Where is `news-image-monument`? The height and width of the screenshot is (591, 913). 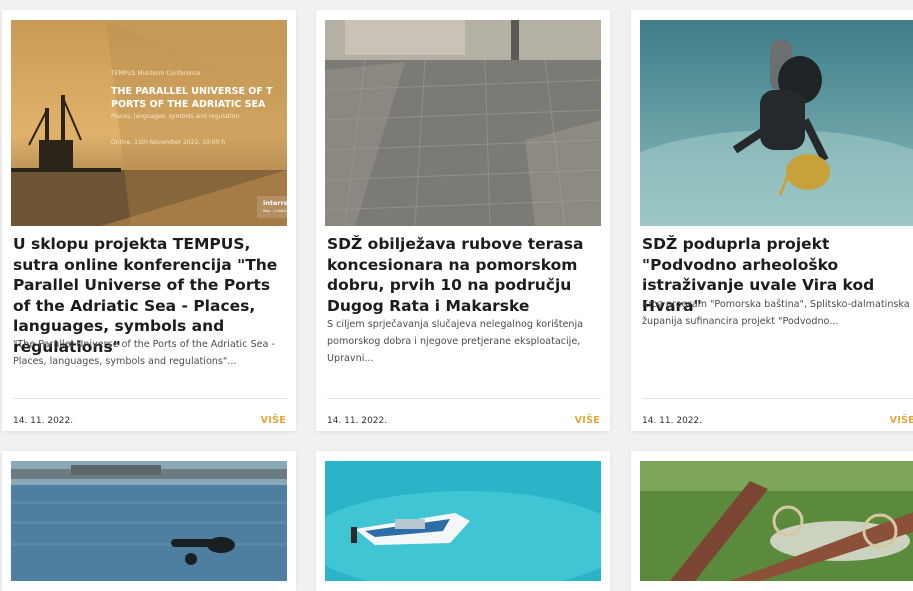
news-image-monument is located at coordinates (776, 521).